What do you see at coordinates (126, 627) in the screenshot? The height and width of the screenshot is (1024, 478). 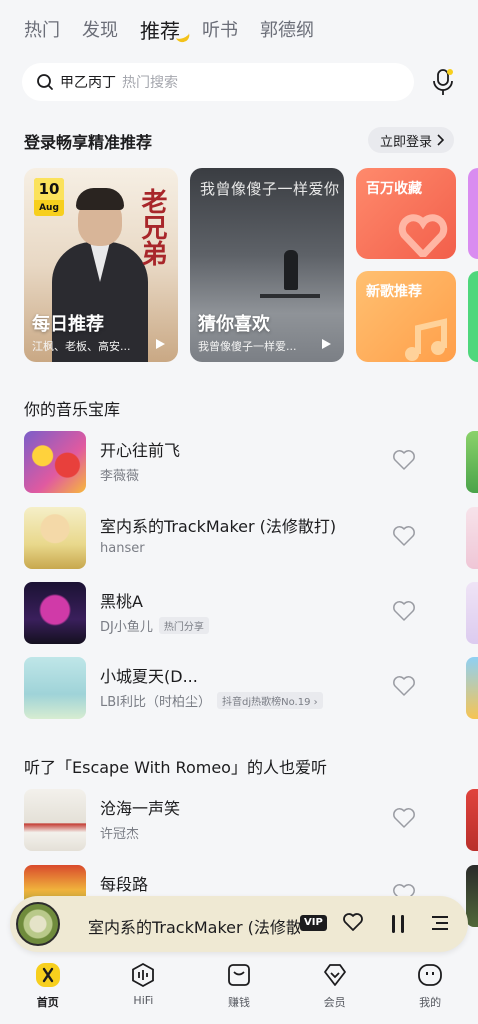 I see `song-artist-name: DJ小鱼儿` at bounding box center [126, 627].